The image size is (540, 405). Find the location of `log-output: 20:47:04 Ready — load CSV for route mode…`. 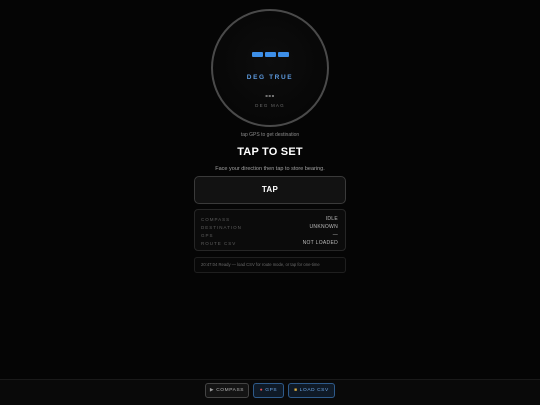

log-output: 20:47:04 Ready — load CSV for route mode… is located at coordinates (270, 265).